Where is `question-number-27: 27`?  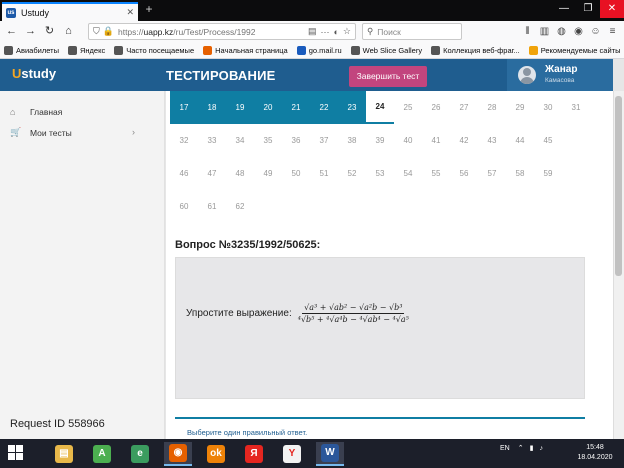 question-number-27: 27 is located at coordinates (464, 107).